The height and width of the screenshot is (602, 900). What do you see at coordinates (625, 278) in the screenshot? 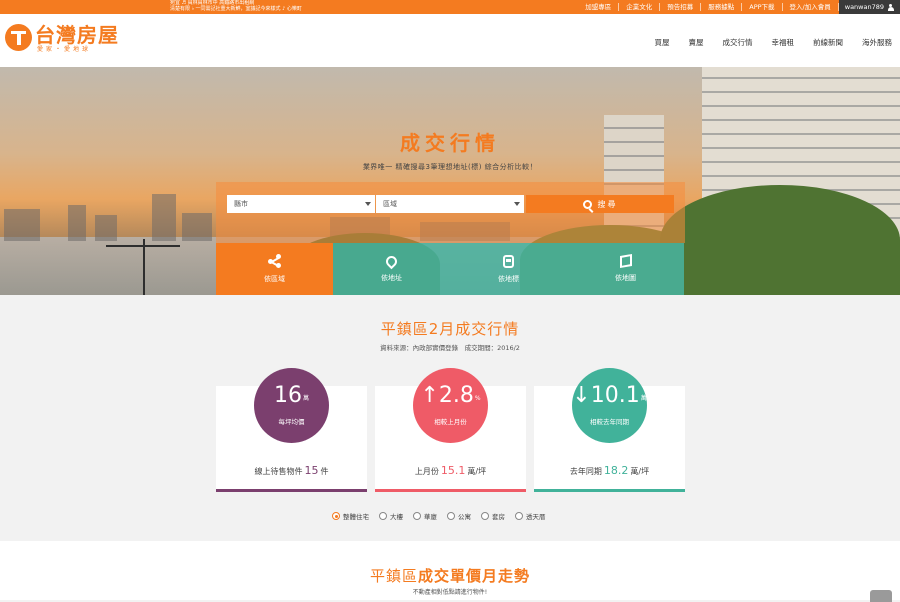
I see `tab-label: 依地圖` at bounding box center [625, 278].